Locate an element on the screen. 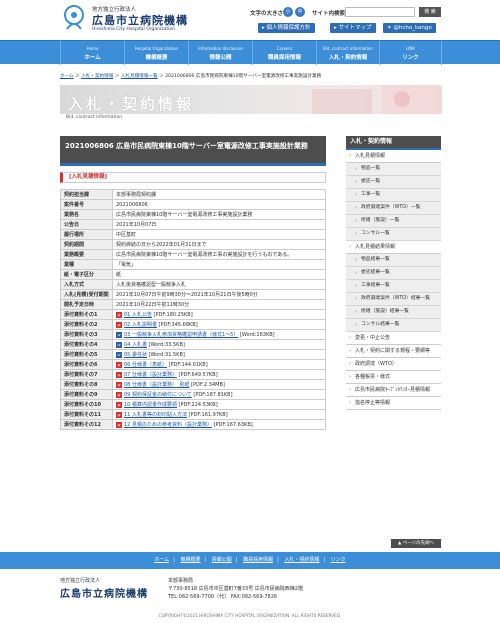 The image size is (500, 623). row-value: 「電気」 is located at coordinates (219, 264).